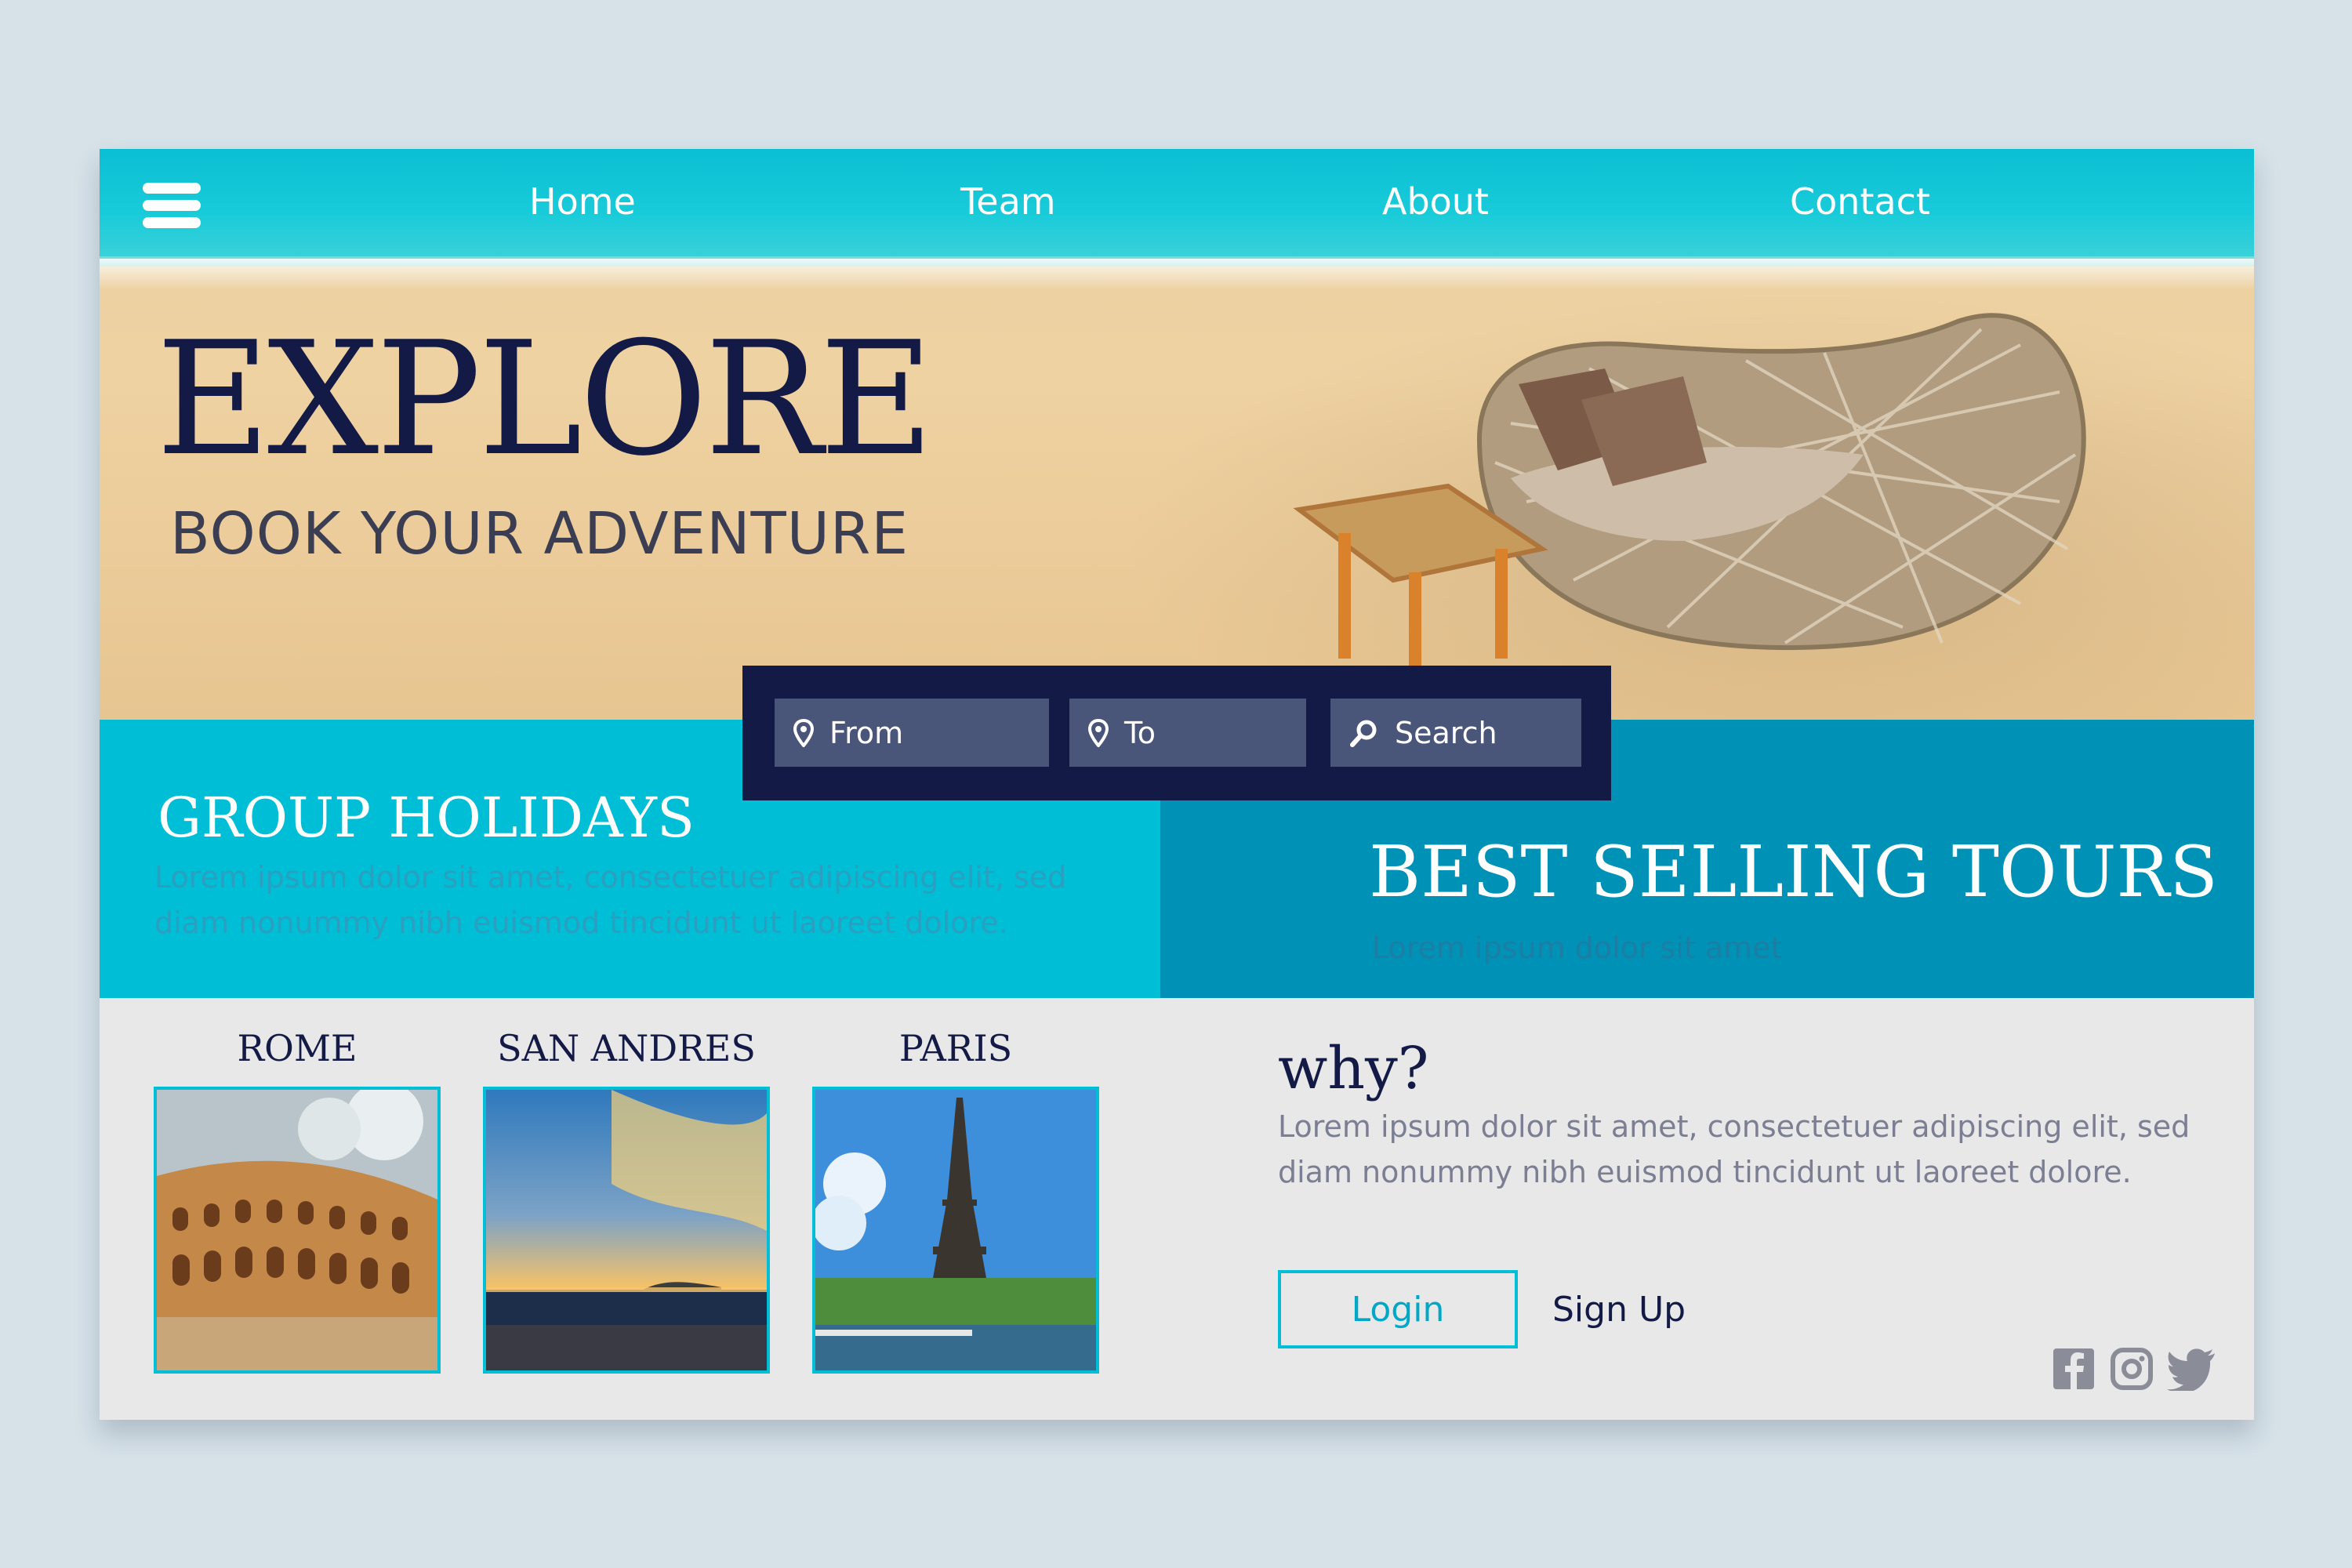 This screenshot has width=2352, height=1568. I want to click on destination-label-paris: PARIS, so click(955, 1048).